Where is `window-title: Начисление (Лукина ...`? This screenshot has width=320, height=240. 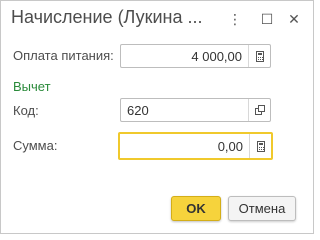 window-title: Начисление (Лукина ... is located at coordinates (107, 17).